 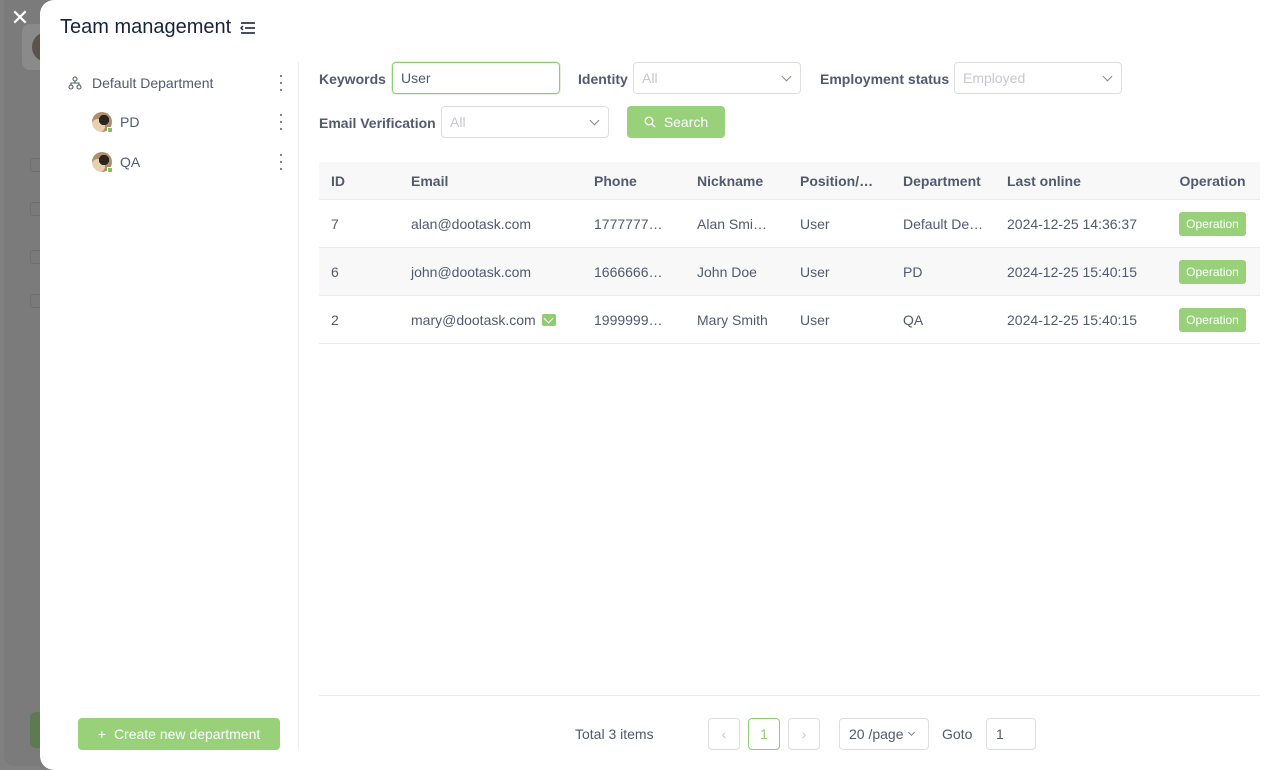 I want to click on page-1-button: 1, so click(x=764, y=734).